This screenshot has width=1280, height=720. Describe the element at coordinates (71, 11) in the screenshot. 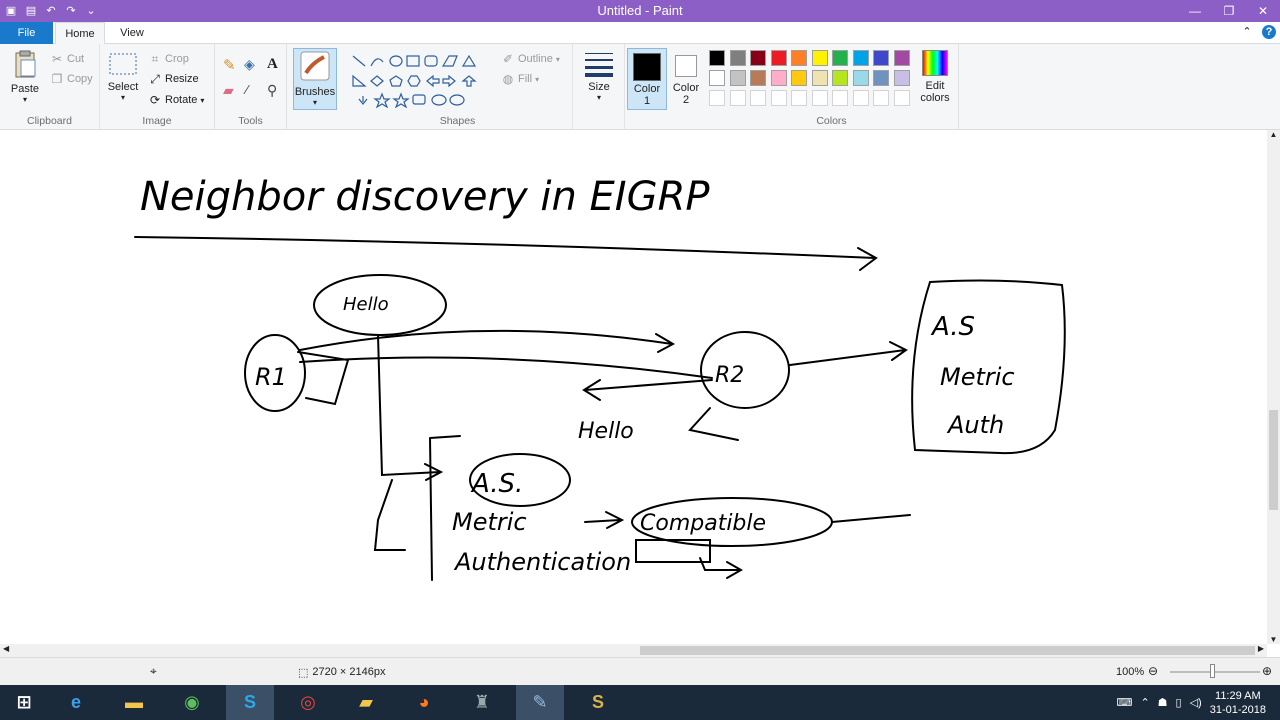

I see `redo-icon: ↷` at that location.